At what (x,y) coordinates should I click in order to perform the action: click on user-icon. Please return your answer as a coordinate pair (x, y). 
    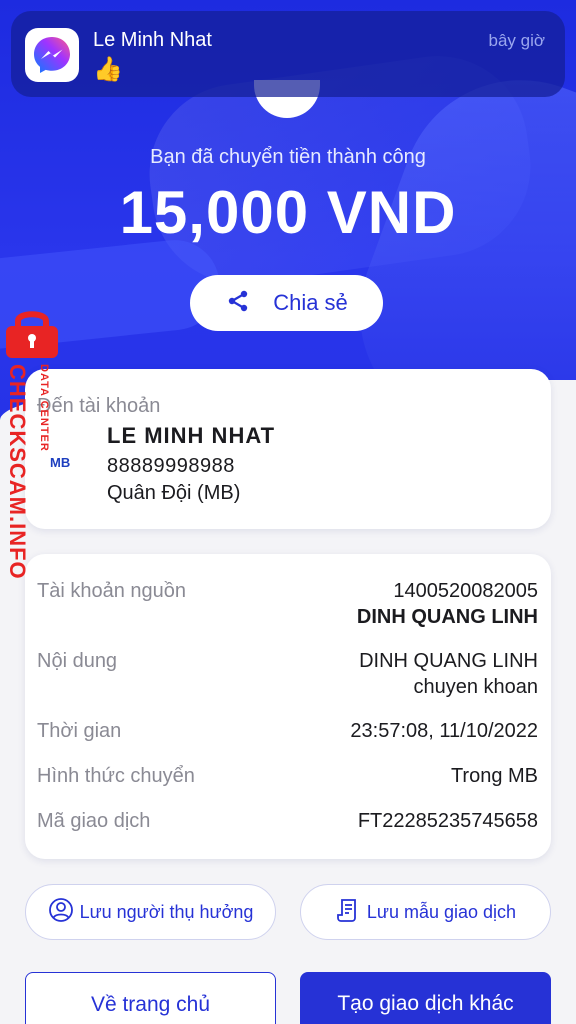
    Looking at the image, I should click on (61, 912).